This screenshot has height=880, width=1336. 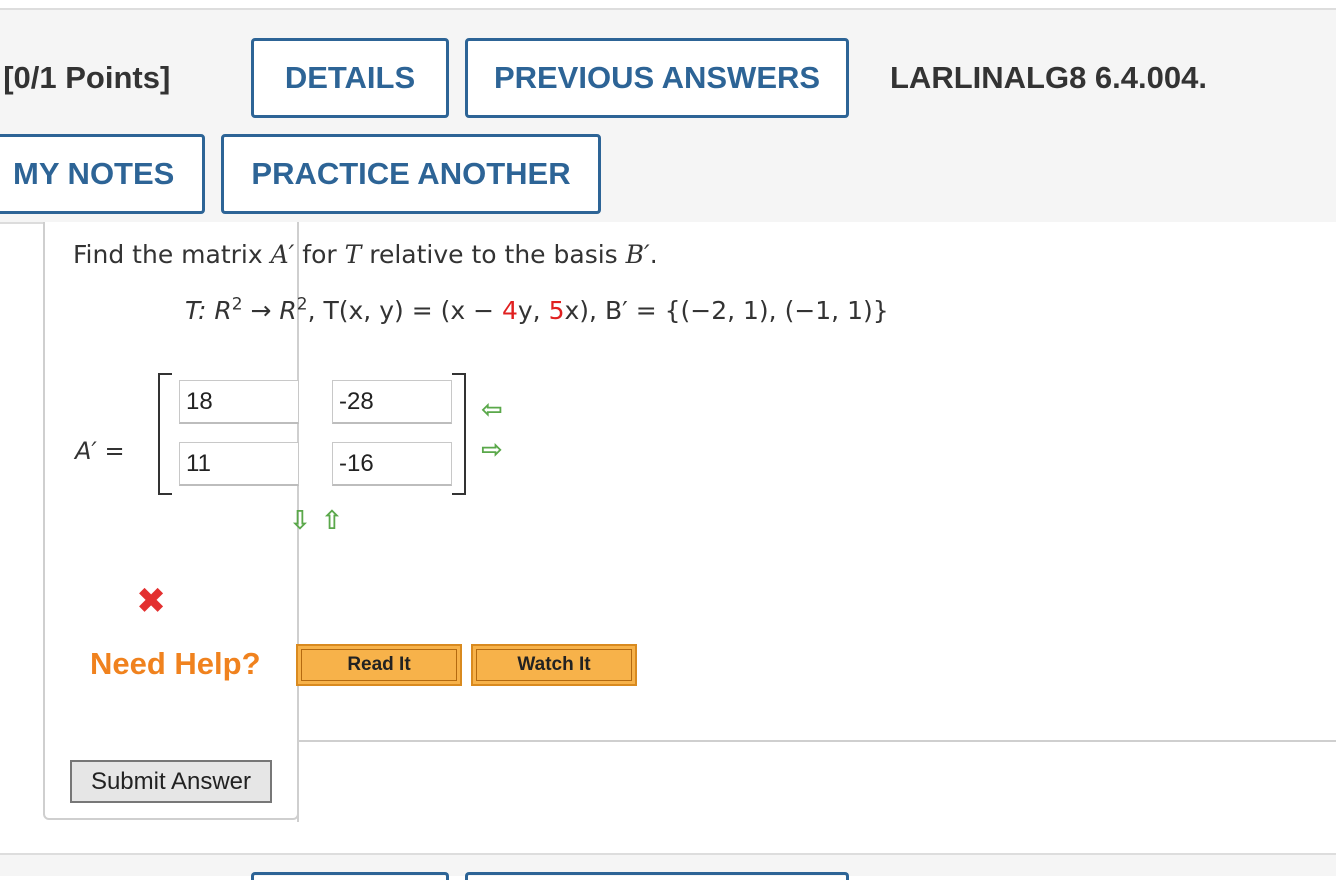 I want to click on next-previous-answers-button, so click(x=657, y=876).